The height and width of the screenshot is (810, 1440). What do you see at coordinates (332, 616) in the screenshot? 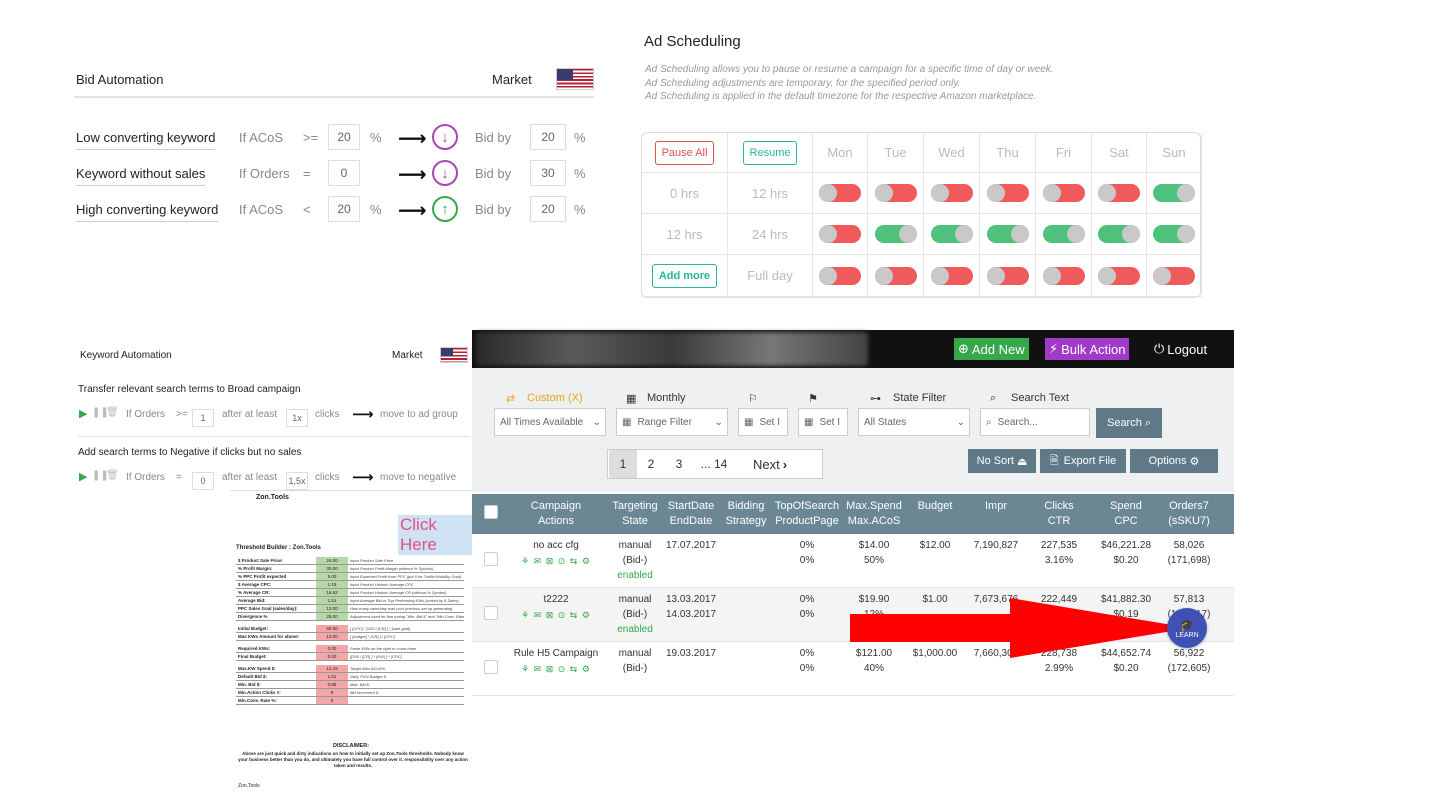
I see `sheet-row-value: 25.00` at bounding box center [332, 616].